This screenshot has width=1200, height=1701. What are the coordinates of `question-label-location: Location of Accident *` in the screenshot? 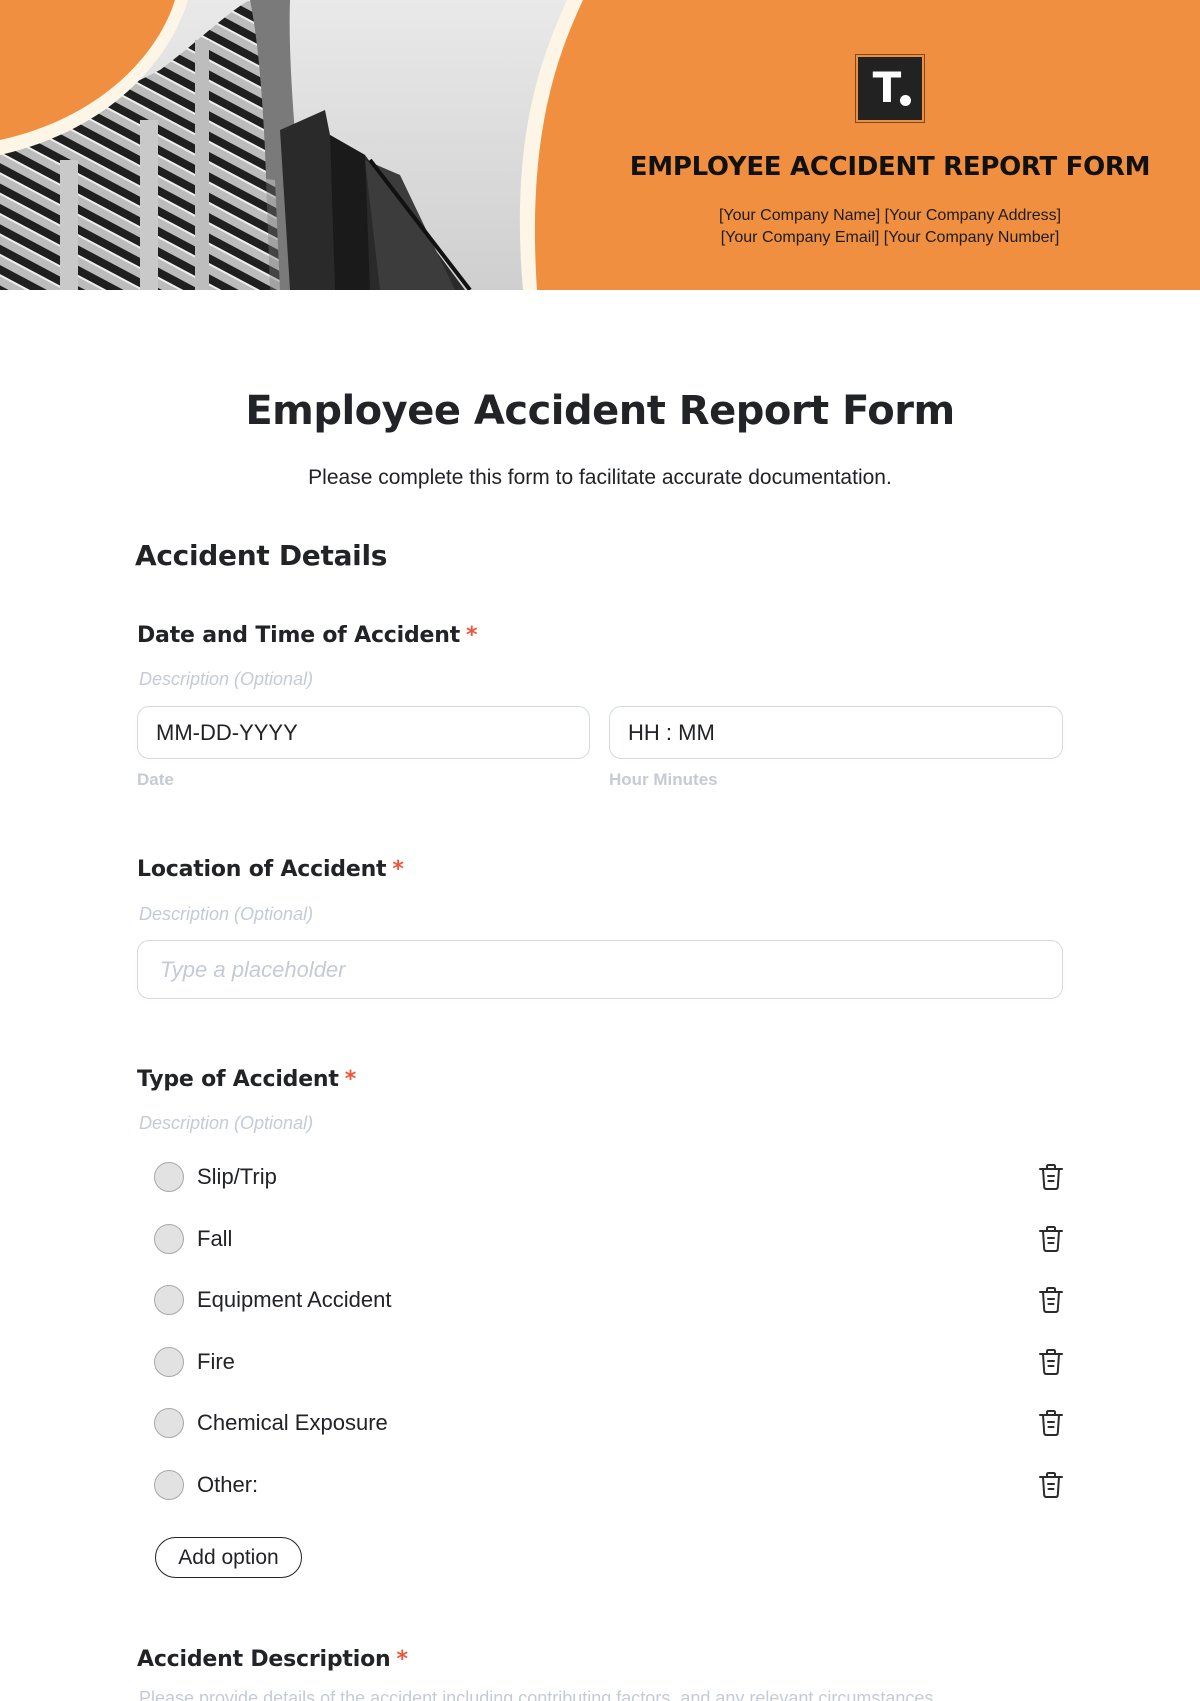 It's located at (270, 869).